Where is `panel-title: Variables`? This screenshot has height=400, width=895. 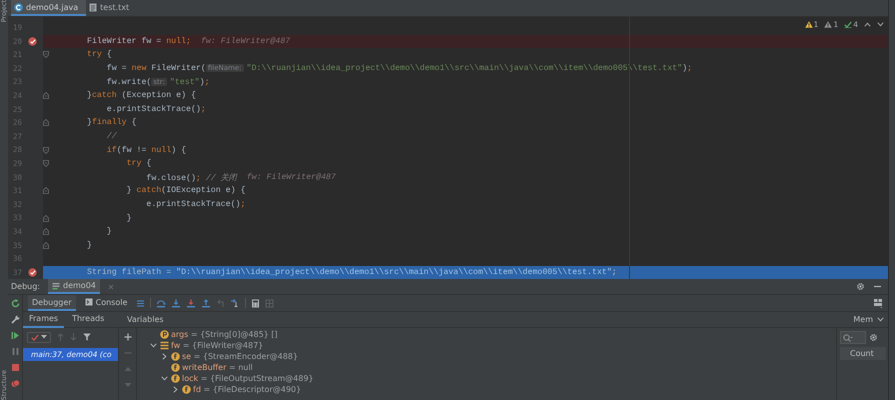 panel-title: Variables is located at coordinates (145, 319).